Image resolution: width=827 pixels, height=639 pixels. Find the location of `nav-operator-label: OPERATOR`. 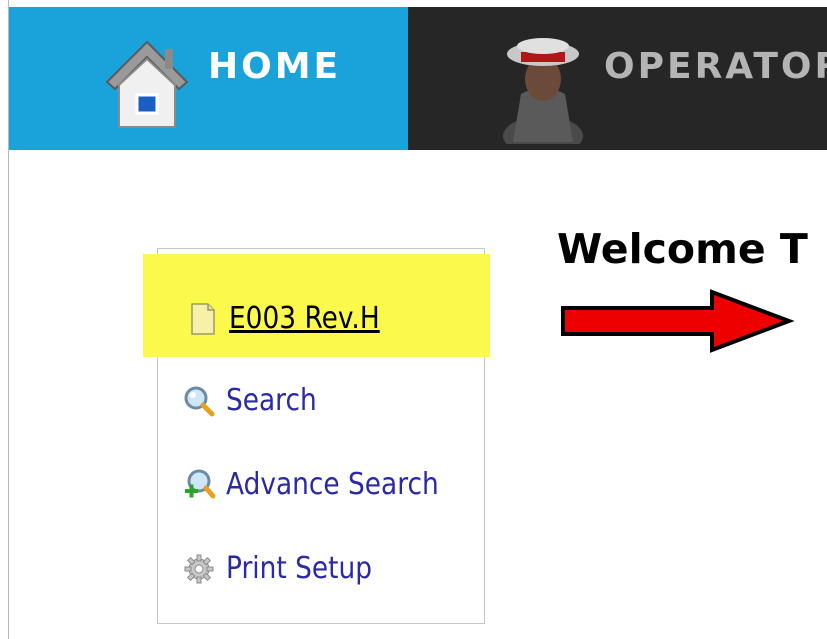

nav-operator-label: OPERATOR is located at coordinates (715, 66).